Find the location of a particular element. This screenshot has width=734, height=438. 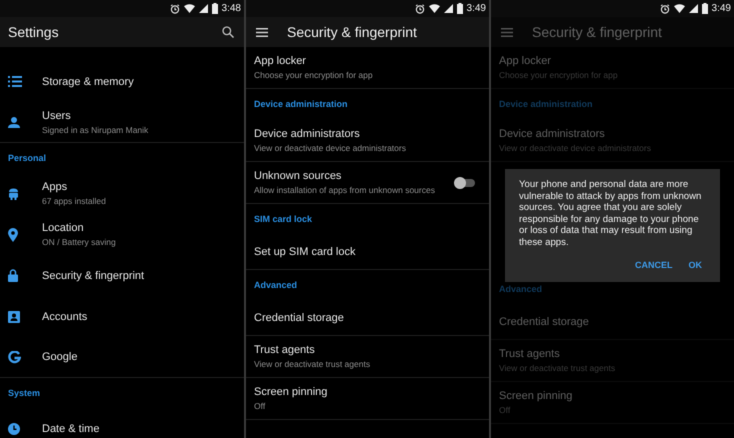

item-subtitle: ON / Battery saving is located at coordinates (79, 242).